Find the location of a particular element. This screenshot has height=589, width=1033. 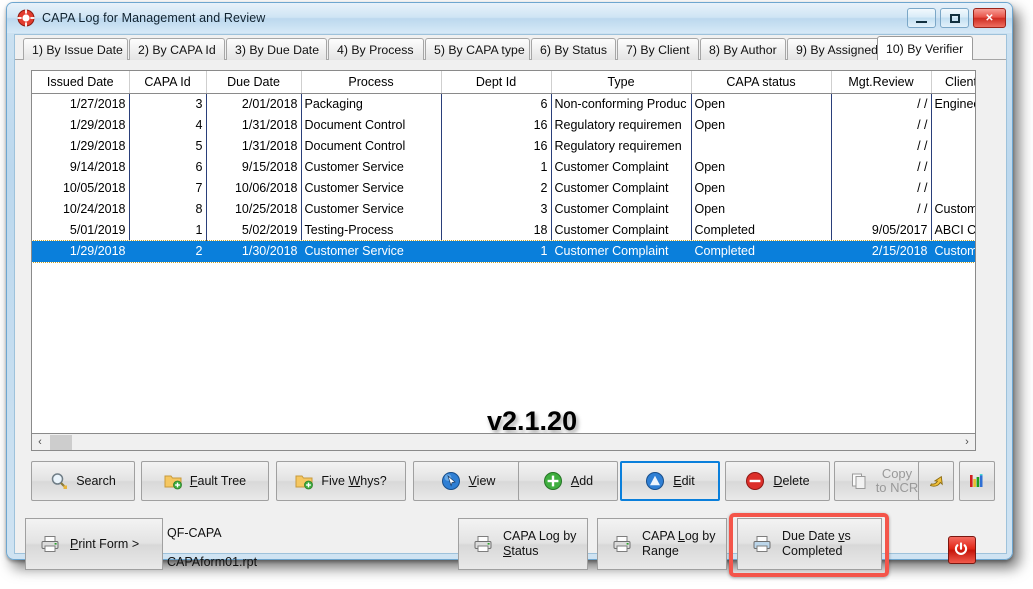

tab-by-status: 6) By Status is located at coordinates (573, 49).